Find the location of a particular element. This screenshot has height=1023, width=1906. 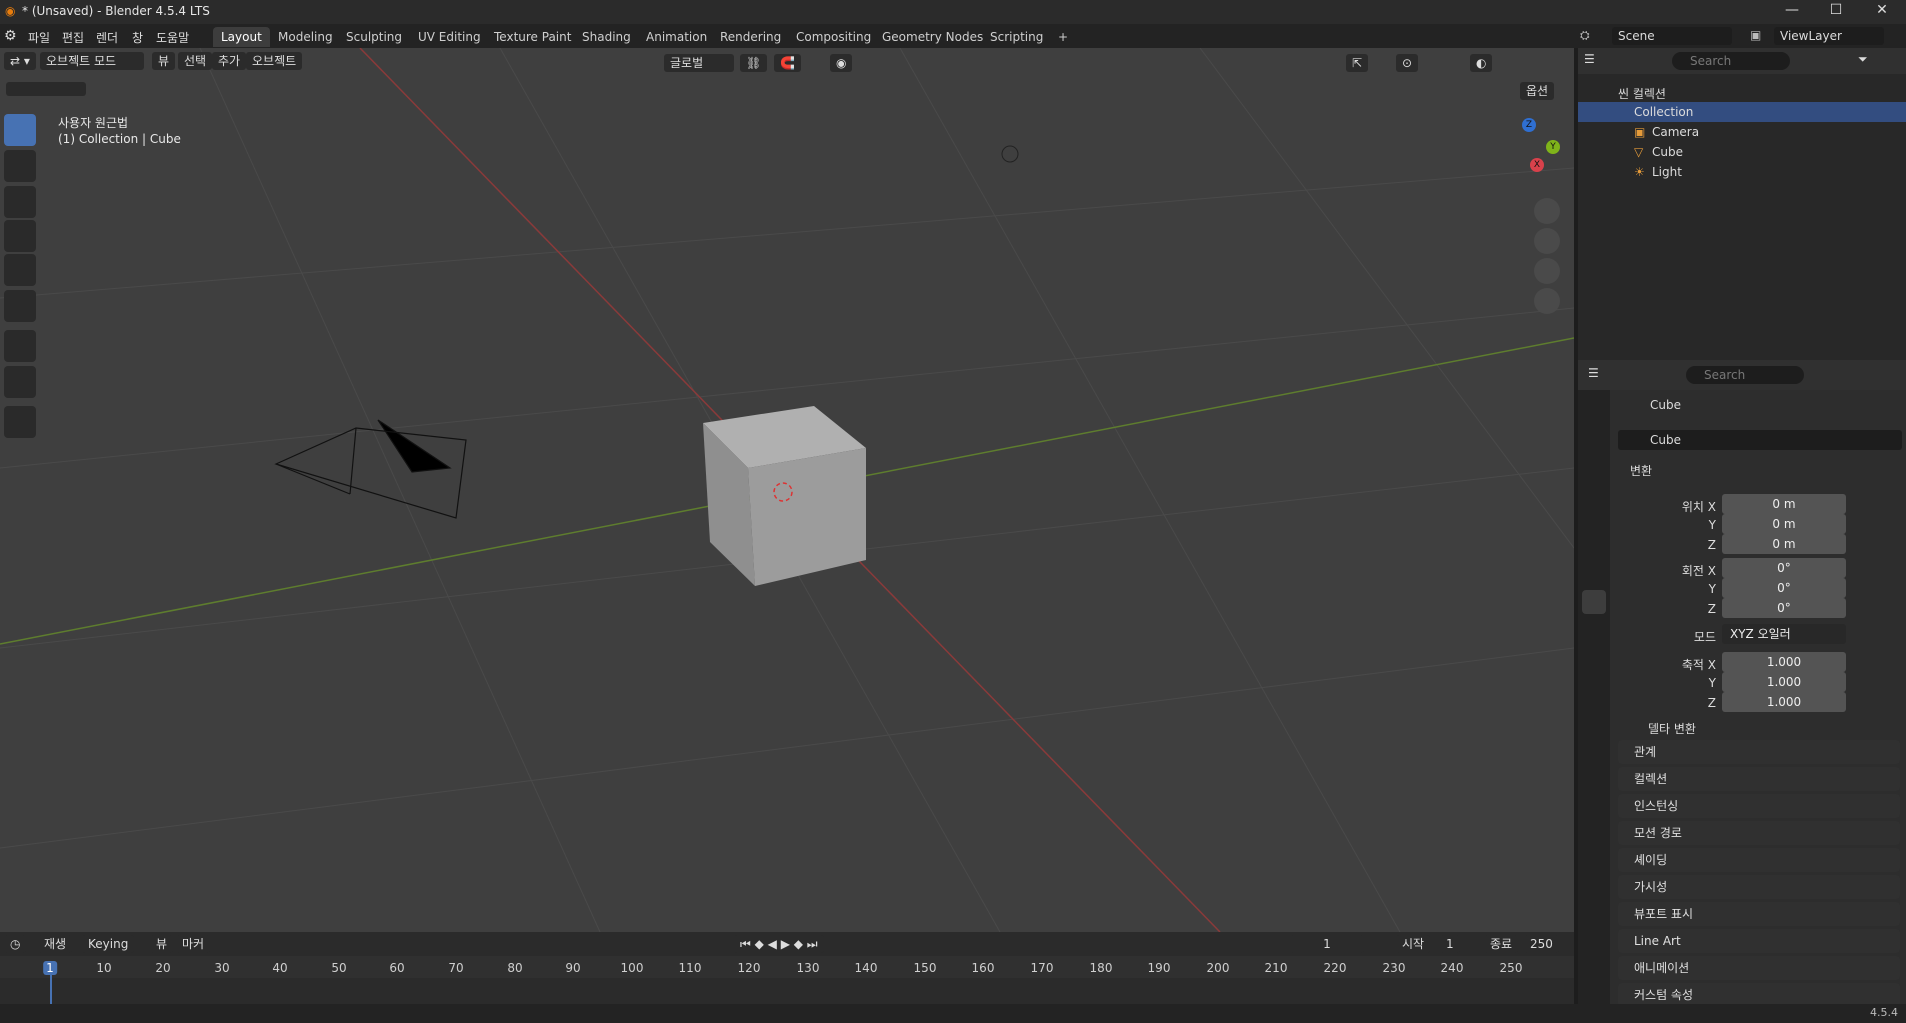

view-layer-tab-icon is located at coordinates (1594, 488).